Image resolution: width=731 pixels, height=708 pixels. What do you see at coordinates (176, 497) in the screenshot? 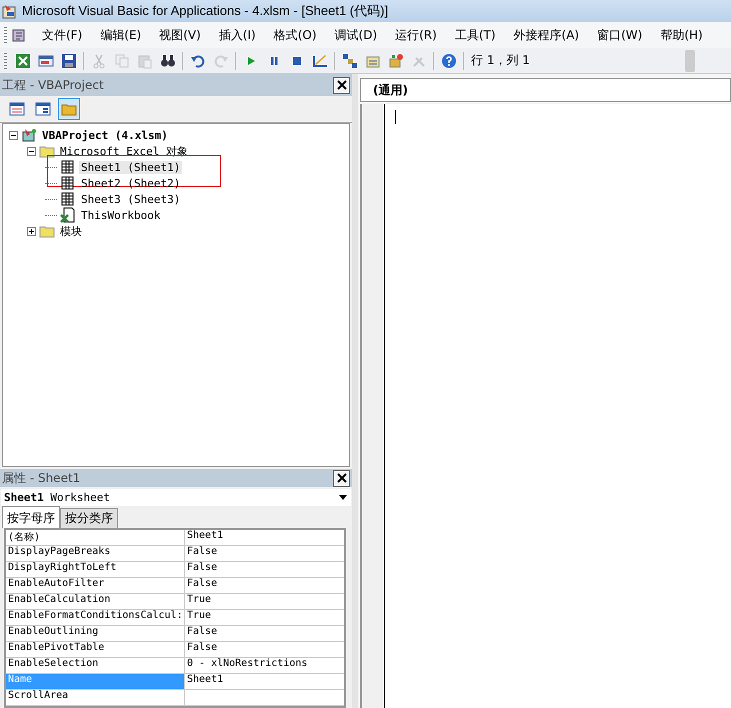
I see `object-dropdown: Sheet1 Worksheet` at bounding box center [176, 497].